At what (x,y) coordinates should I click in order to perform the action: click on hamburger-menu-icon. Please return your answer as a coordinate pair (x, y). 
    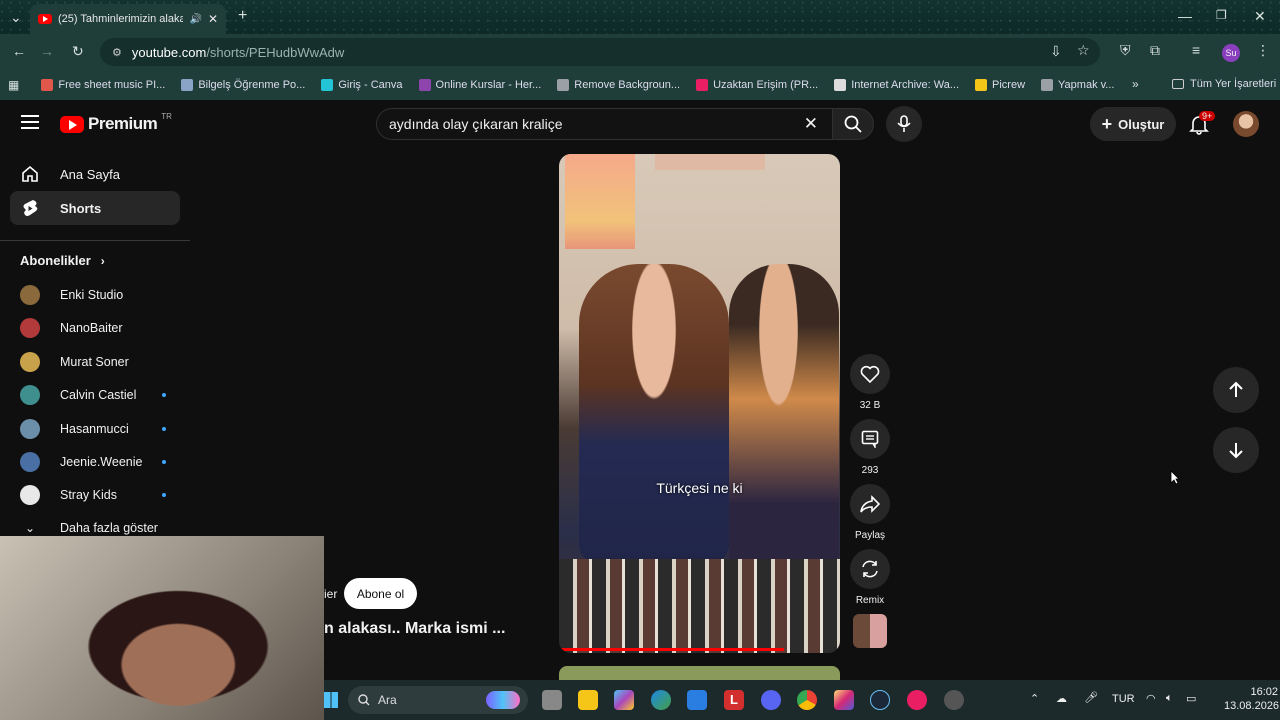
    Looking at the image, I should click on (30, 122).